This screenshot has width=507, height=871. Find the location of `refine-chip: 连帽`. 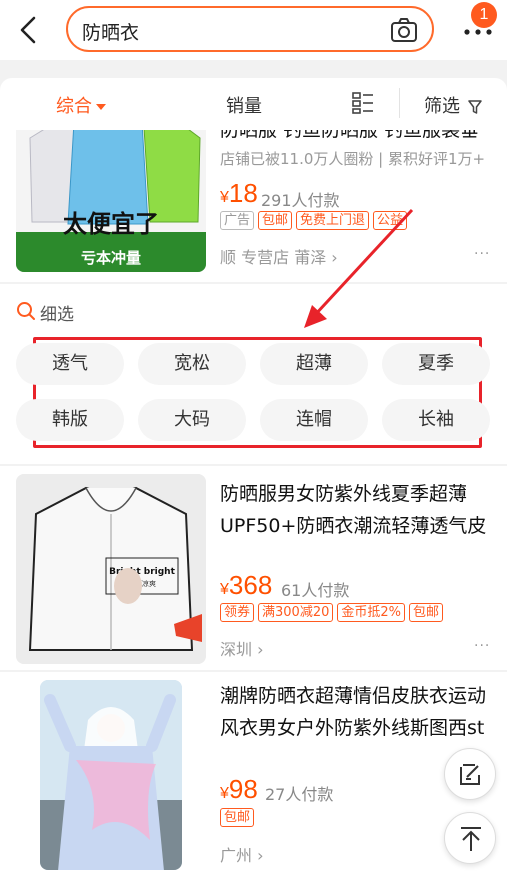

refine-chip: 连帽 is located at coordinates (314, 420).